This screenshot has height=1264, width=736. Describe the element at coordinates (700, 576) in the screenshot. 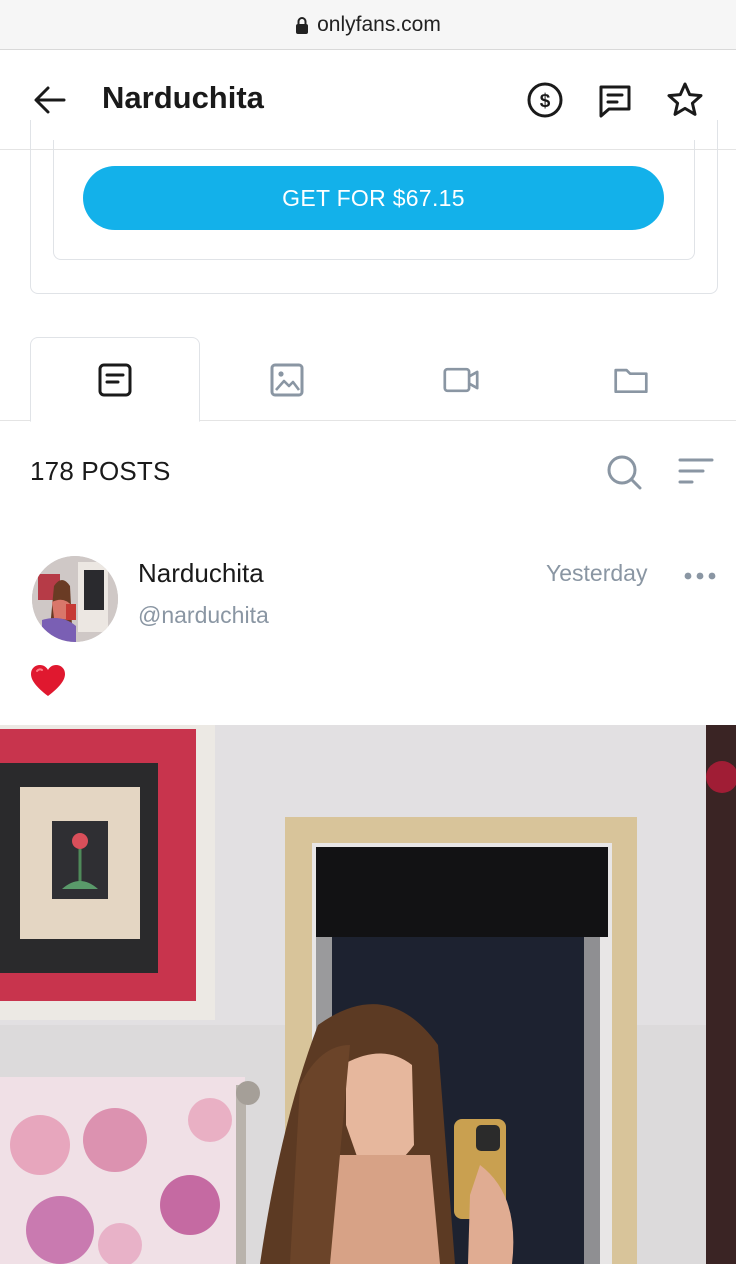

I see `more-options-icon` at that location.